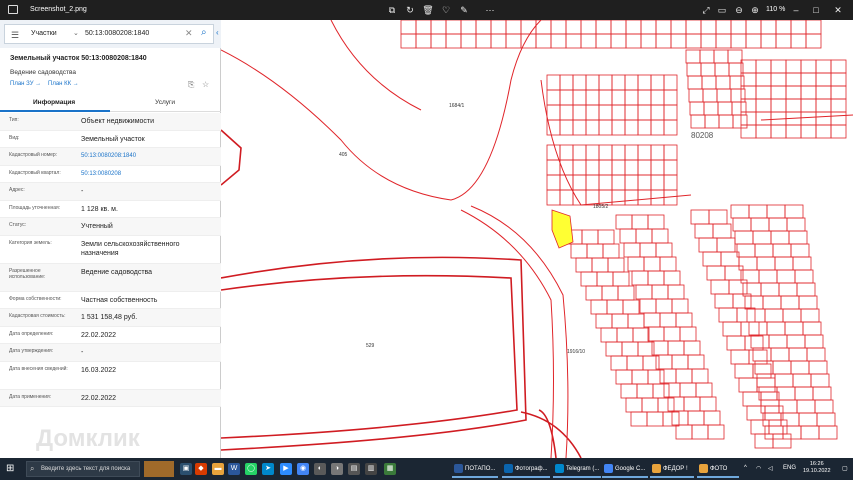 Image resolution: width=853 pixels, height=480 pixels. What do you see at coordinates (191, 85) in the screenshot?
I see `share-icon: ⎘` at bounding box center [191, 85].